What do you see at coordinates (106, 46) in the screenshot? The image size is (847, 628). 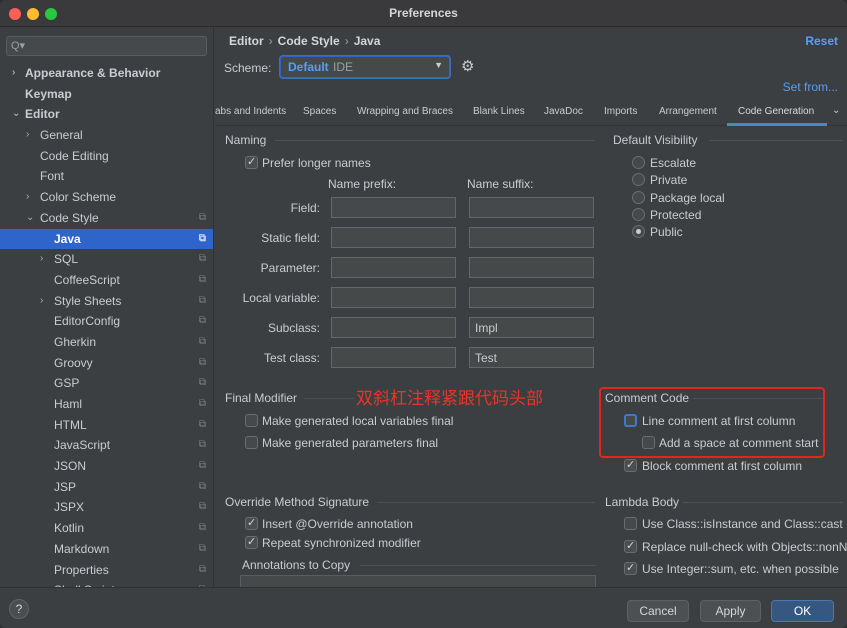 I see `settings-search-input: Q▾` at bounding box center [106, 46].